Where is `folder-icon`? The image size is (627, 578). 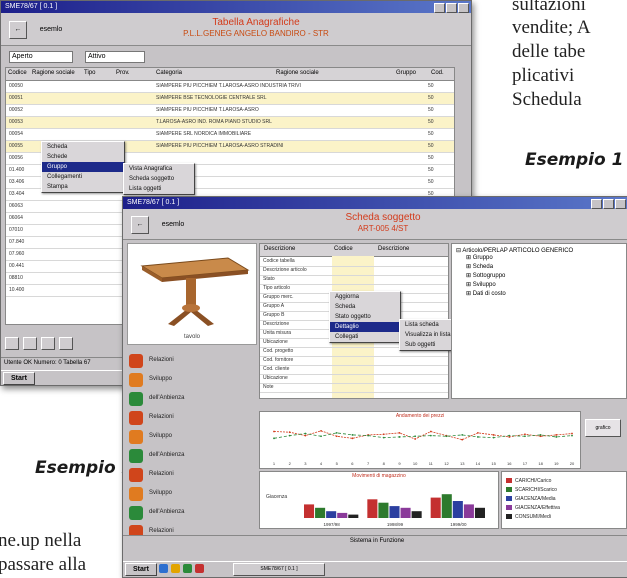 folder-icon is located at coordinates (175, 568).